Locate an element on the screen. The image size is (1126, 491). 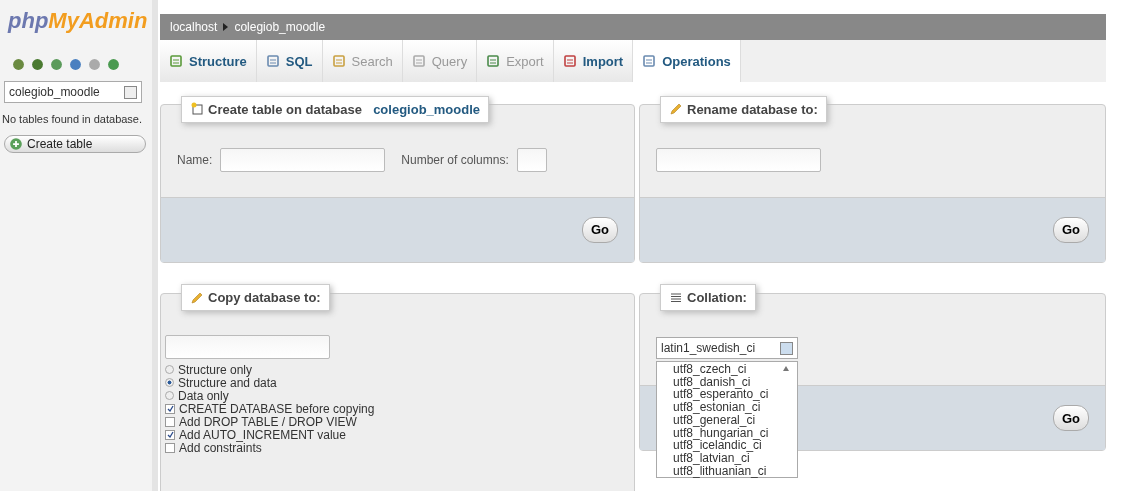
option-label: Structure only is located at coordinates (215, 369).